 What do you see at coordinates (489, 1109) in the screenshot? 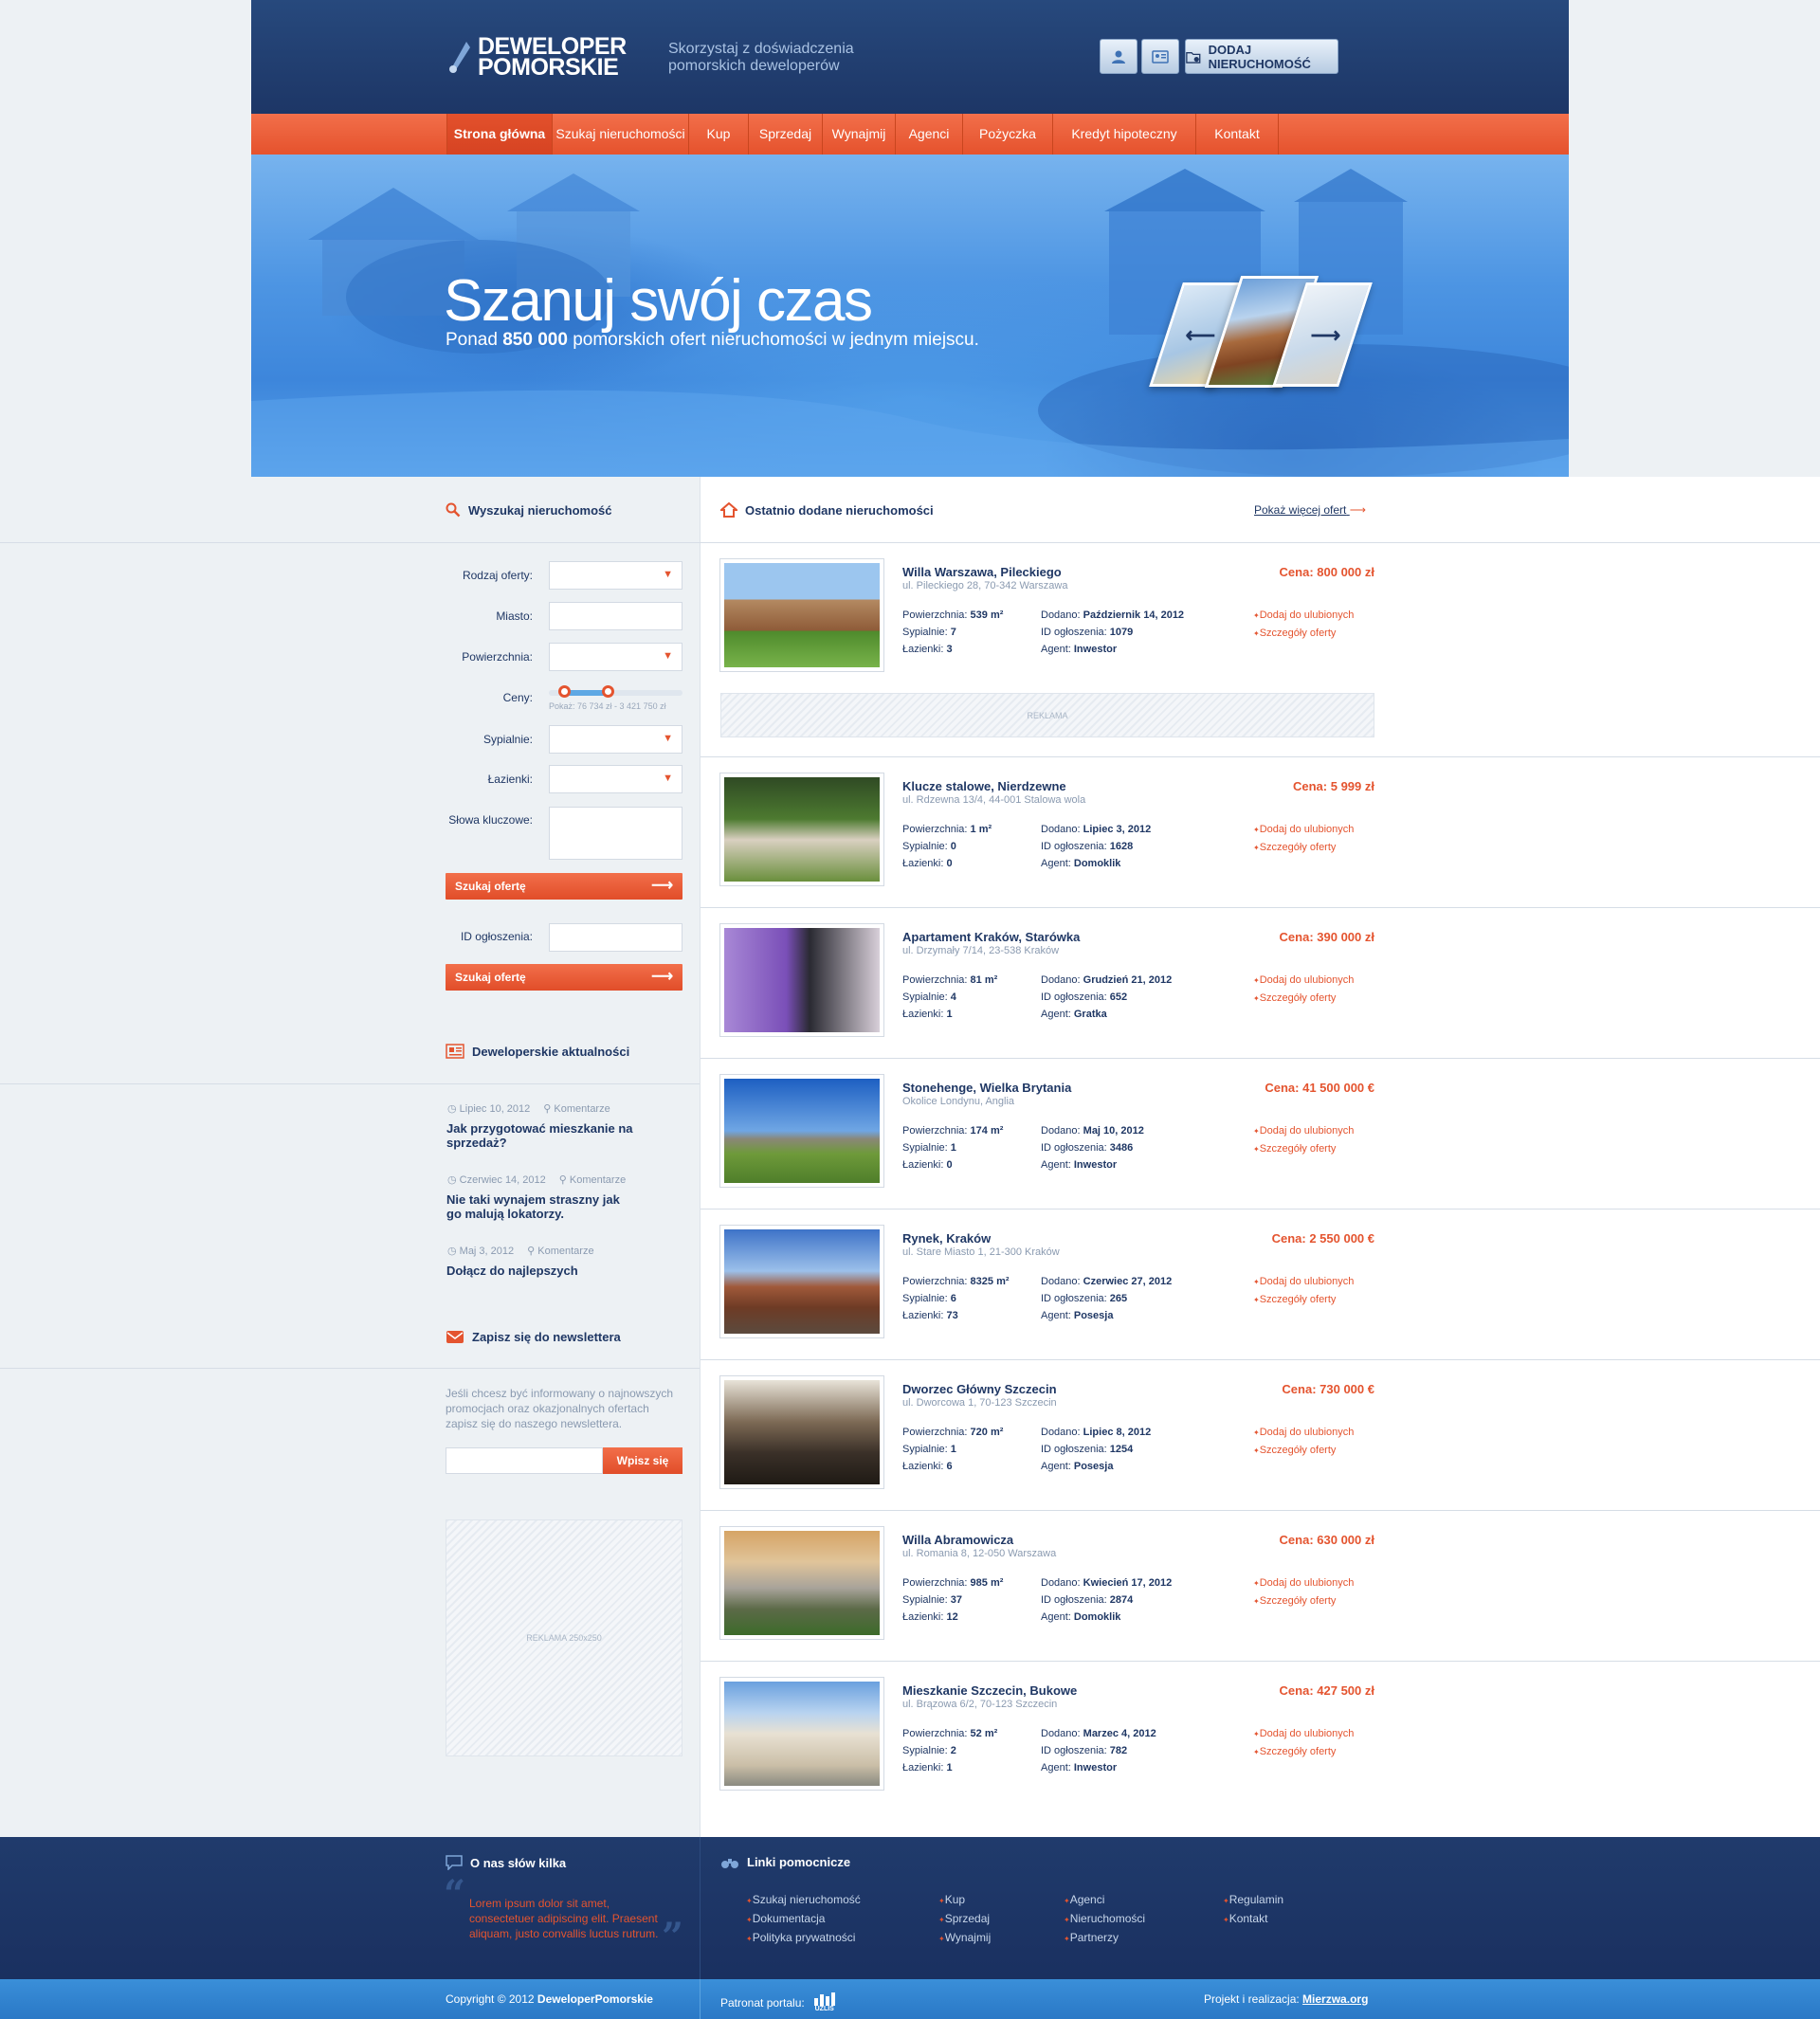
I see `clock-icon: ◷ Lipiec 10, 2012` at bounding box center [489, 1109].